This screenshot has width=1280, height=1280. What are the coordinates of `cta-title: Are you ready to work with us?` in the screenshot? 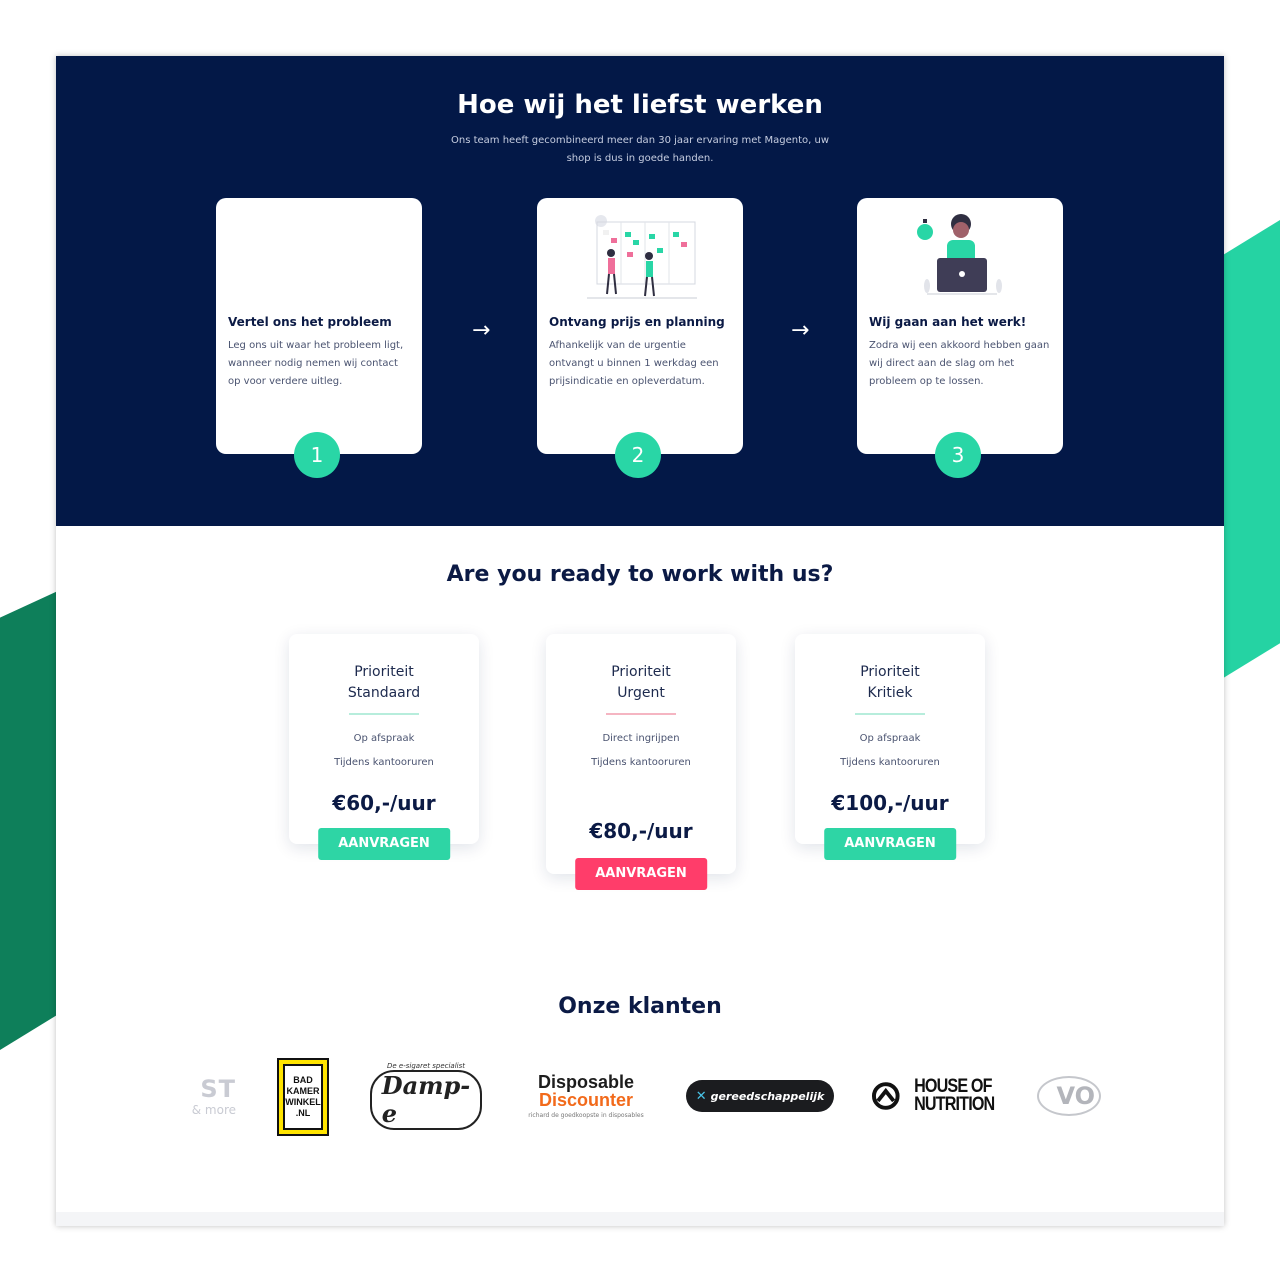 It's located at (640, 574).